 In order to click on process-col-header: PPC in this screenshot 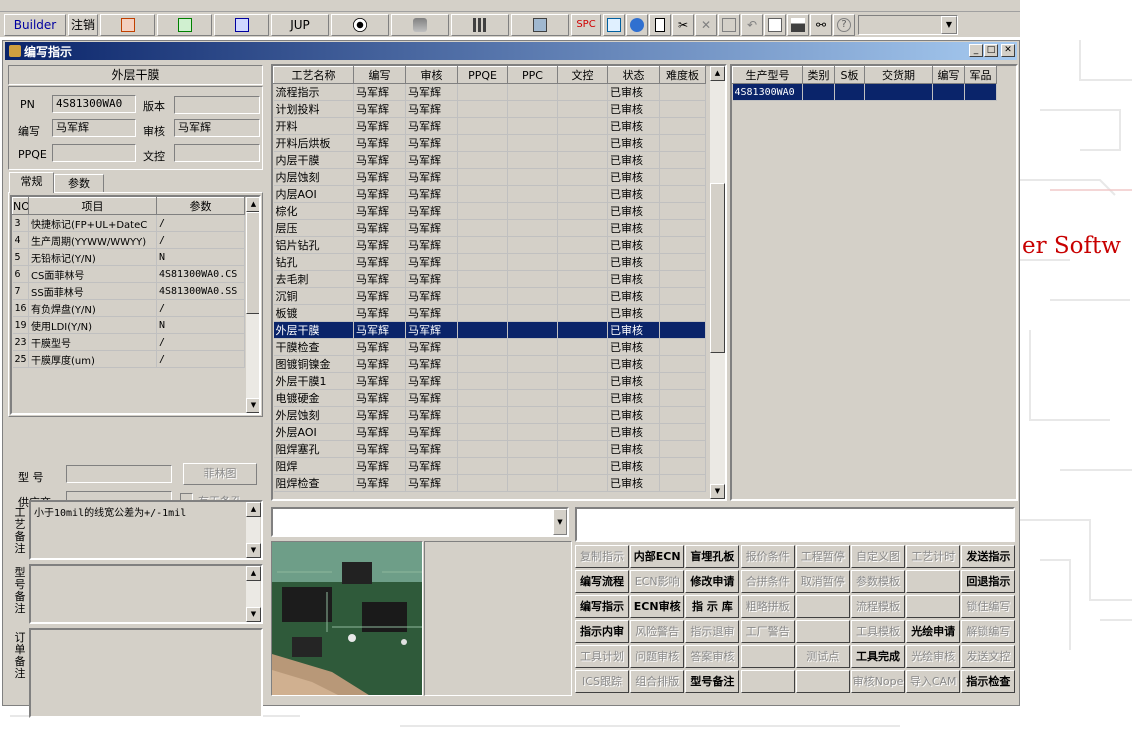, I will do `click(532, 75)`.